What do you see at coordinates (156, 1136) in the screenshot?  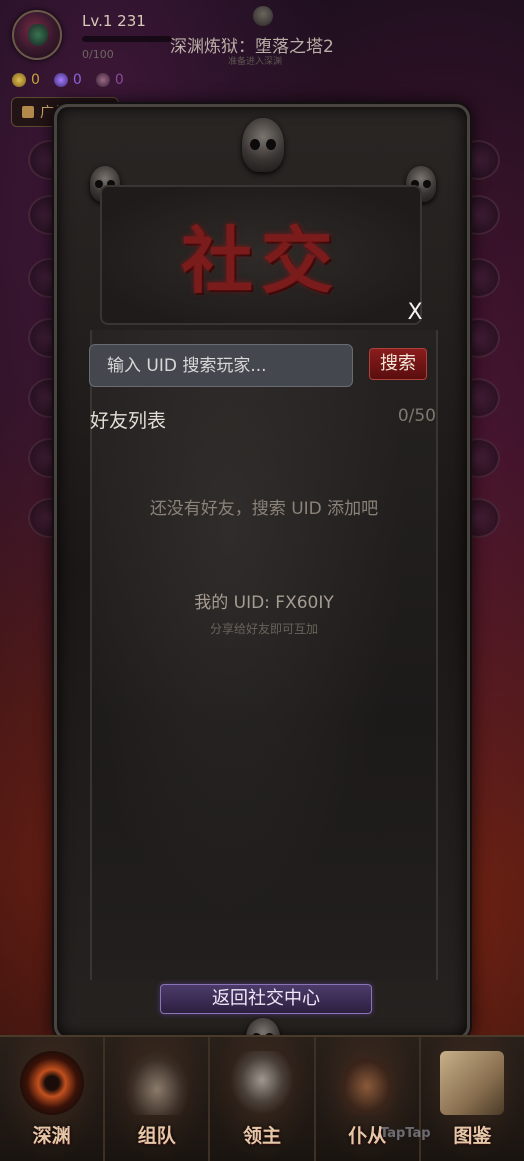 I see `nav-label-team: 组队` at bounding box center [156, 1136].